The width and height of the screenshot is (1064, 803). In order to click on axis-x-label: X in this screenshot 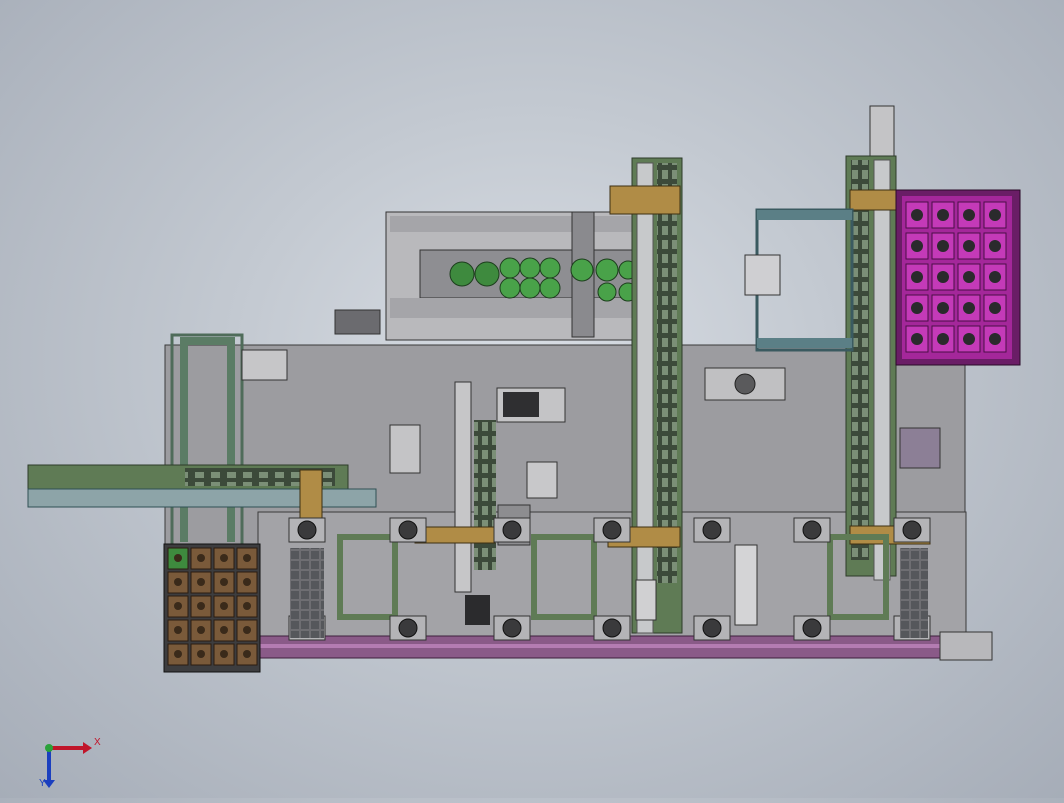, I will do `click(97, 742)`.